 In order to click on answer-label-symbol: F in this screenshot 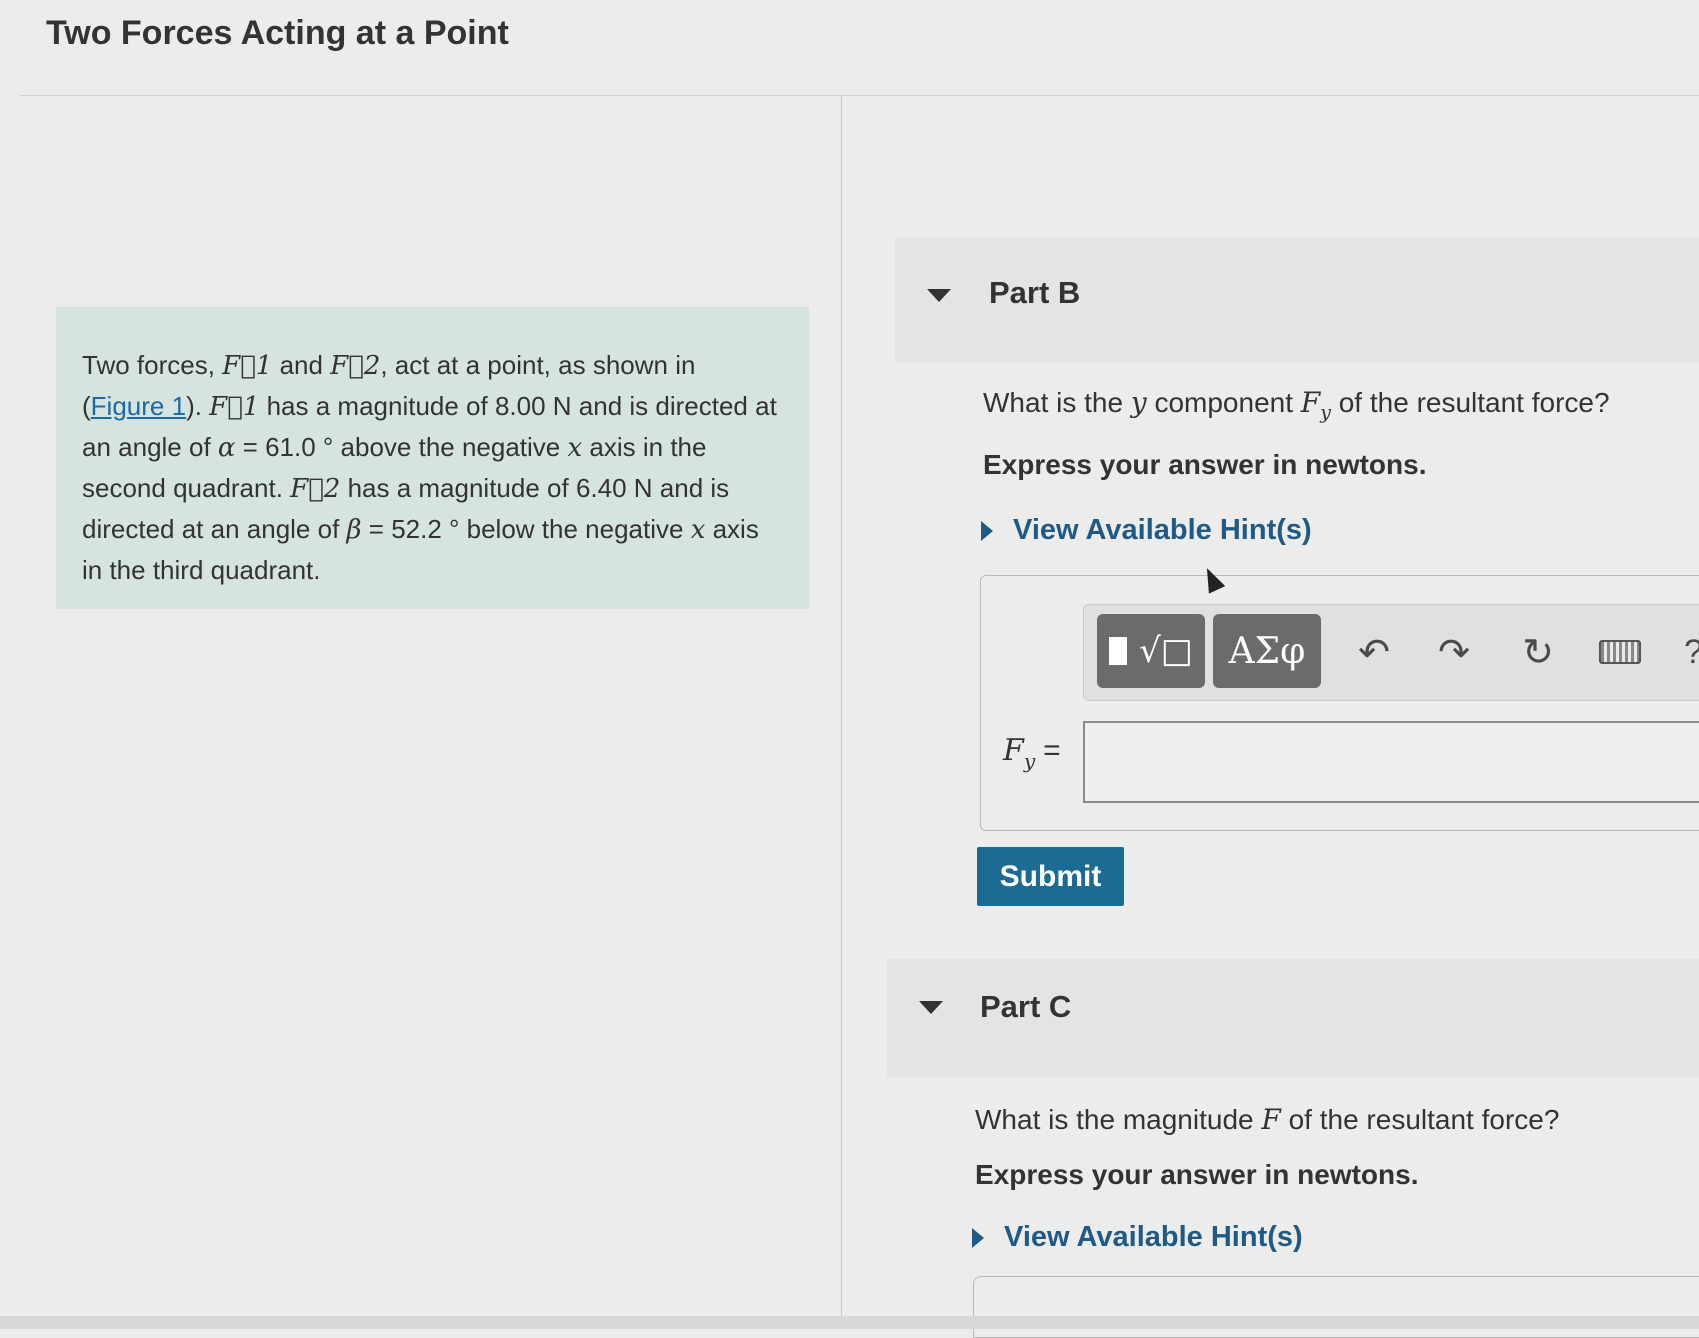, I will do `click(1013, 750)`.